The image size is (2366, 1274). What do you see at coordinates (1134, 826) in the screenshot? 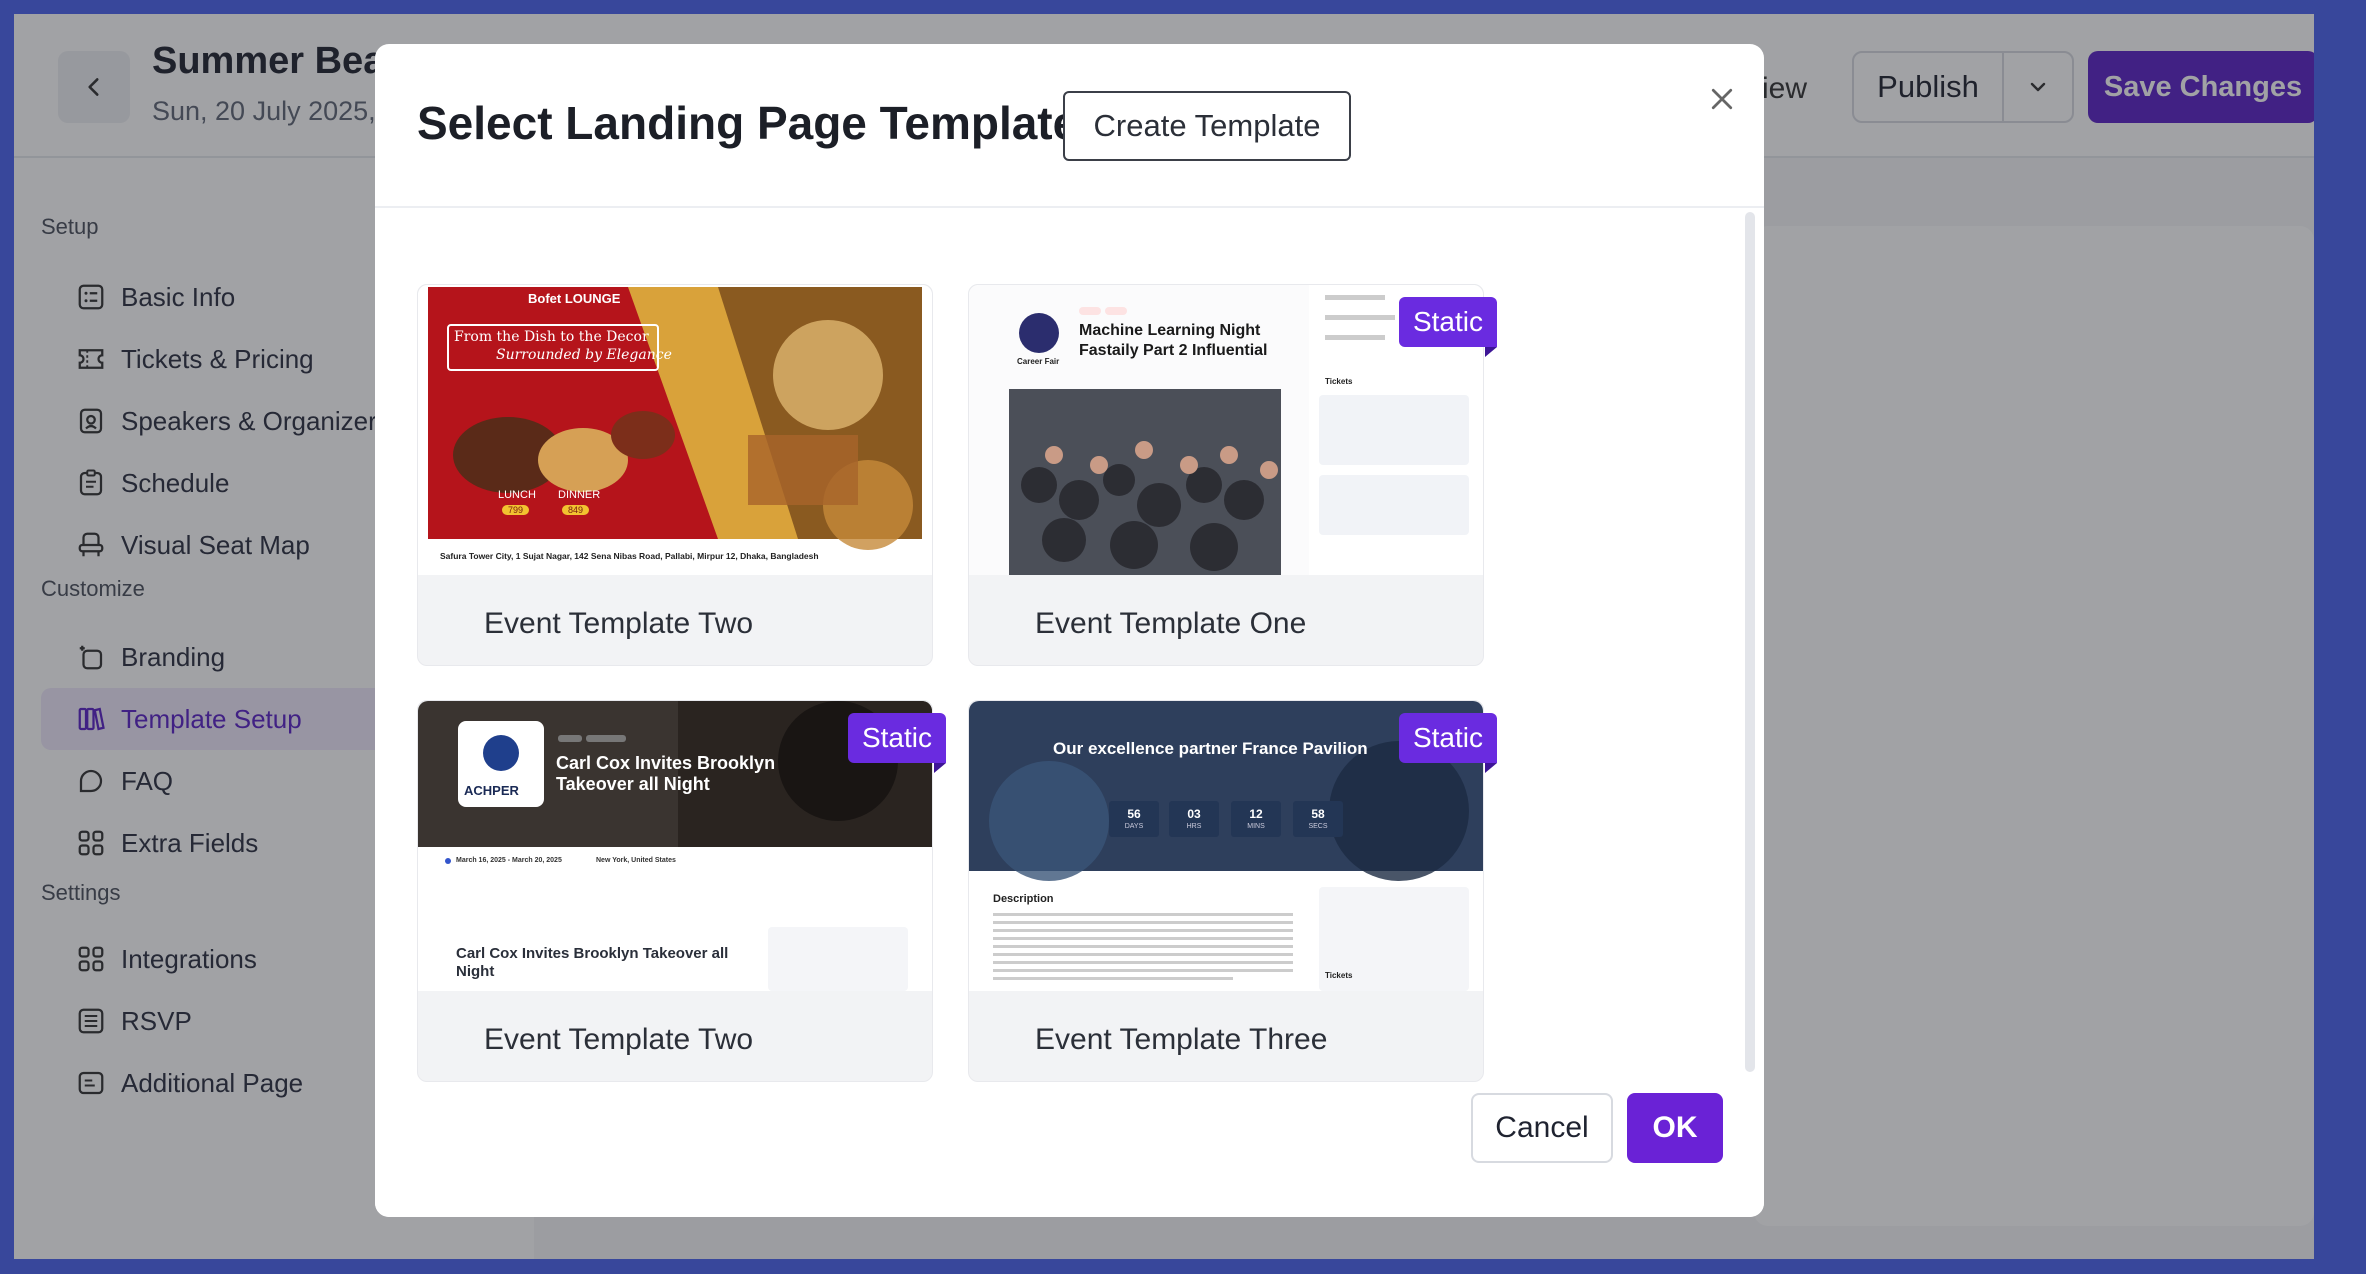
I see `countdown-days-unit: DAYS` at bounding box center [1134, 826].